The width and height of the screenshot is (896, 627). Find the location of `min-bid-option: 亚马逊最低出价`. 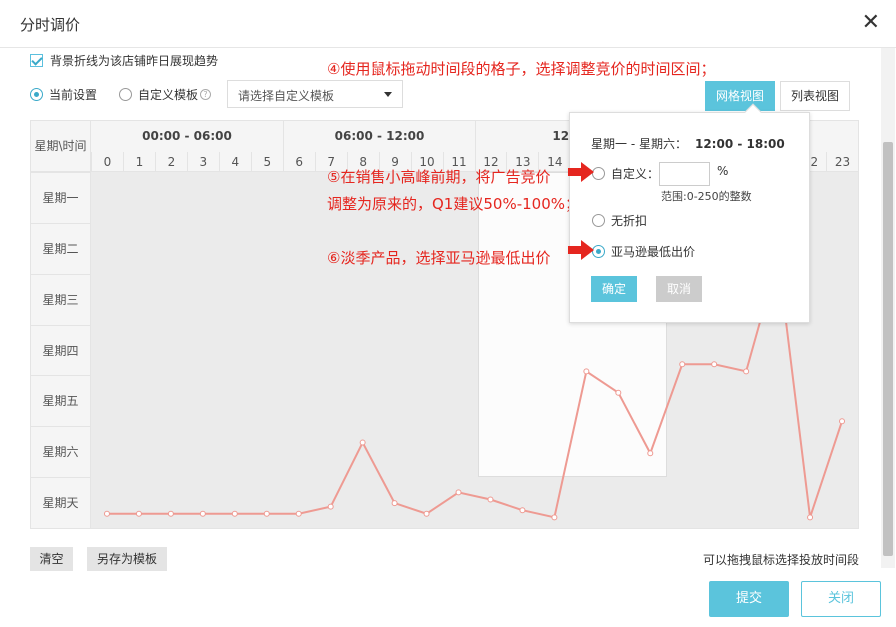

min-bid-option: 亚马逊最低出价 is located at coordinates (643, 251).